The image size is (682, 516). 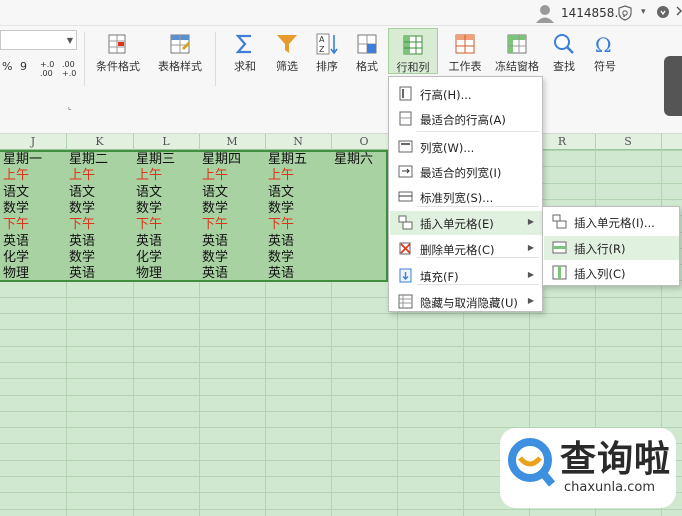 What do you see at coordinates (466, 172) in the screenshot?
I see `menu-item-autofit-column-width: 最适合的列宽(I)` at bounding box center [466, 172].